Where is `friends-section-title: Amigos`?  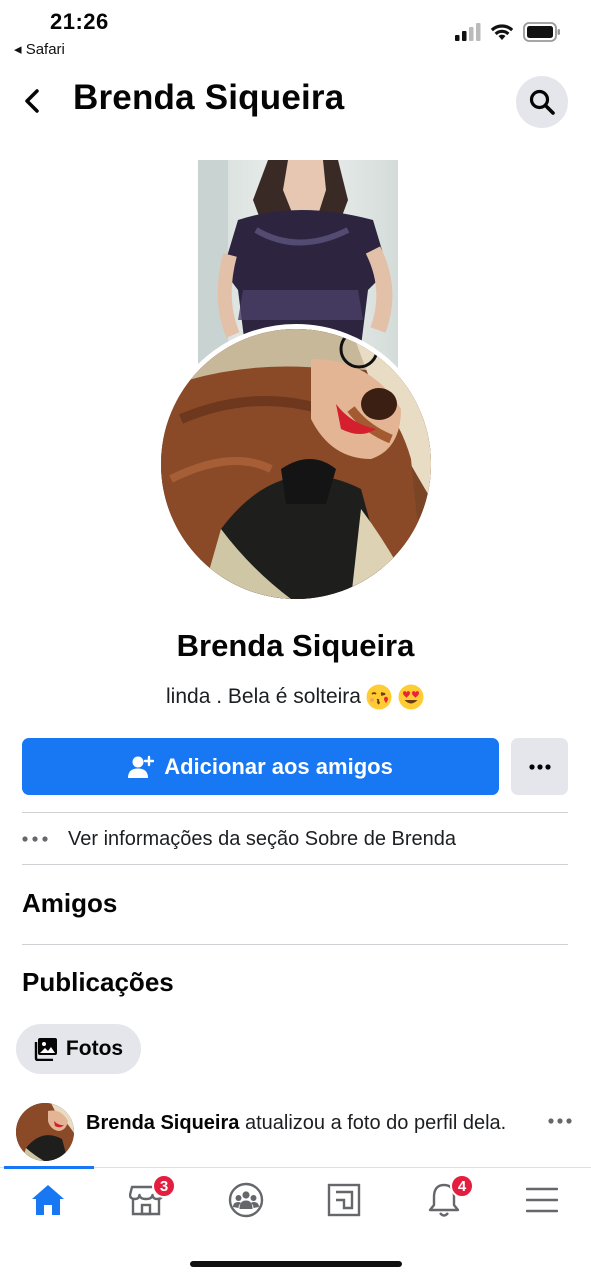 friends-section-title: Amigos is located at coordinates (69, 903).